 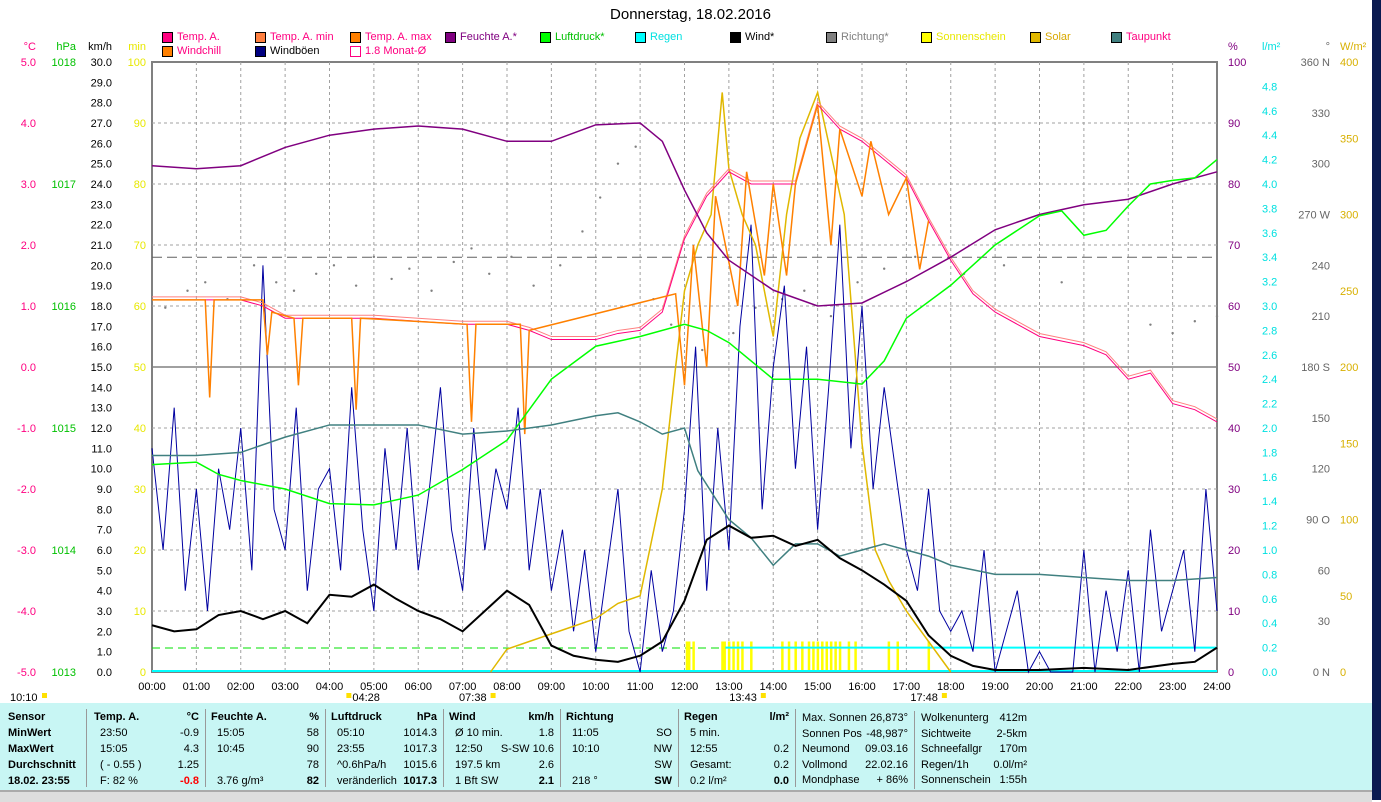 What do you see at coordinates (963, 37) in the screenshot?
I see `legend-item: Sonnenschein` at bounding box center [963, 37].